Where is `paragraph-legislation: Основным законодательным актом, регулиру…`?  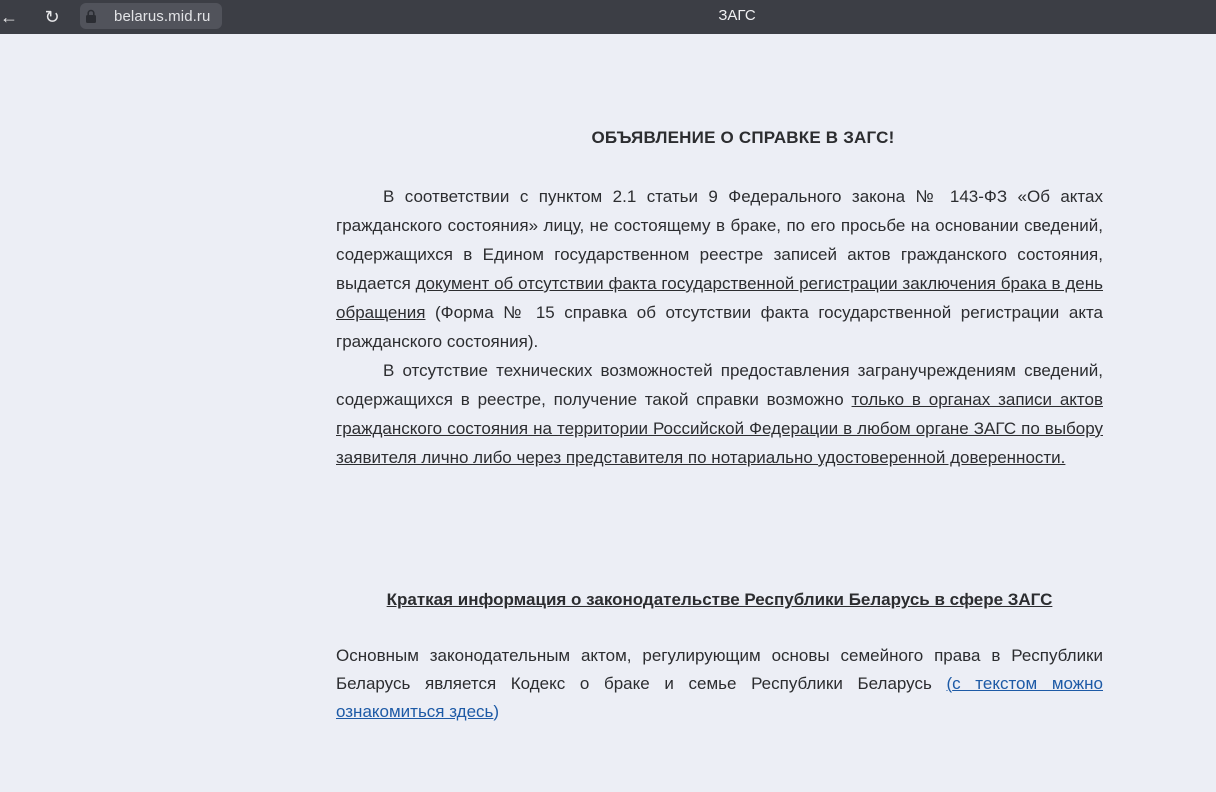
paragraph-legislation: Основным законодательным актом, регулиру… is located at coordinates (719, 684).